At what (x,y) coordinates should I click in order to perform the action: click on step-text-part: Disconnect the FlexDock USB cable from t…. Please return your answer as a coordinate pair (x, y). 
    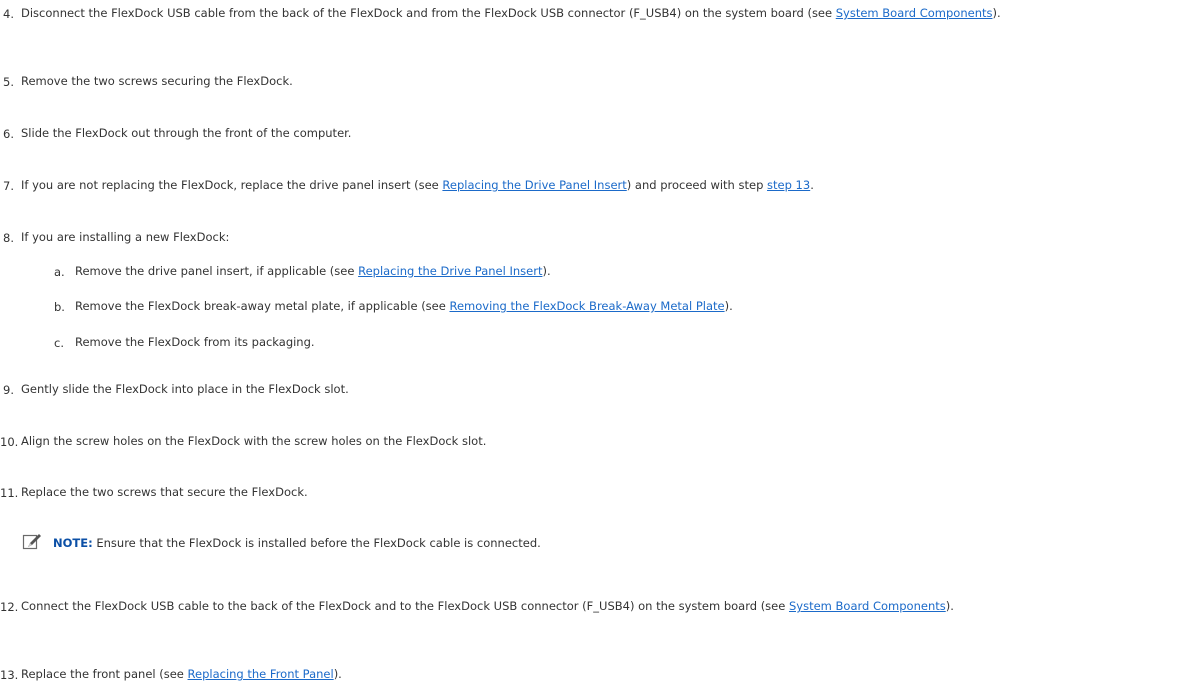
    Looking at the image, I should click on (428, 13).